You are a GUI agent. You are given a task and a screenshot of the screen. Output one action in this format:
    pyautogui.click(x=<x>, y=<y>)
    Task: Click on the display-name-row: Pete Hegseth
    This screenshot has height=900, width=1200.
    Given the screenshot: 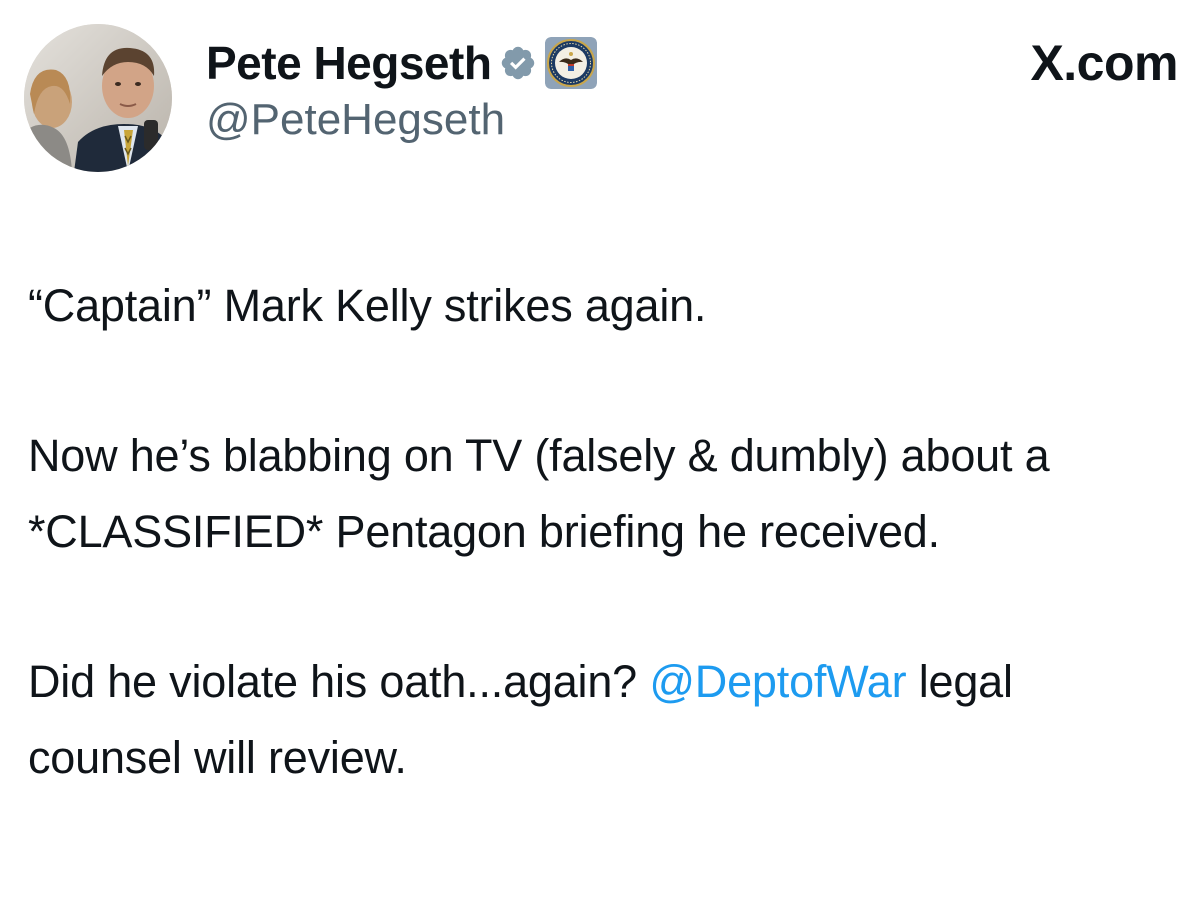 What is the action you would take?
    pyautogui.click(x=402, y=63)
    